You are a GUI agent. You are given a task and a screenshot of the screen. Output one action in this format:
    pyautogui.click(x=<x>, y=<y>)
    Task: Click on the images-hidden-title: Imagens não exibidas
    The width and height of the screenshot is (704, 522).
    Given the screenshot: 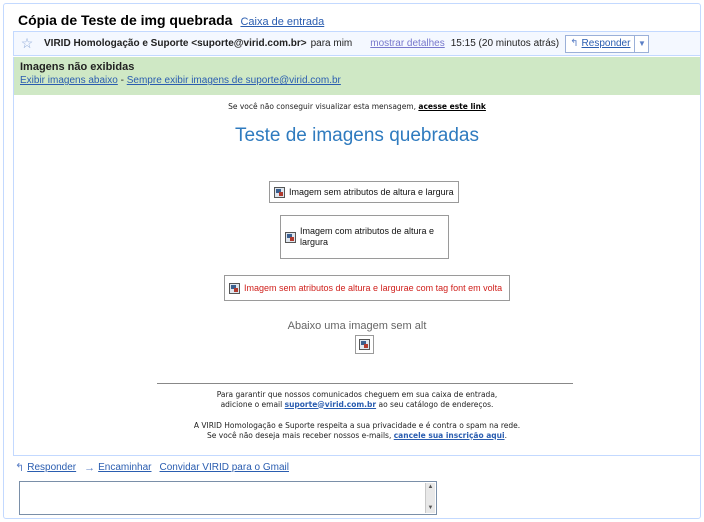 What is the action you would take?
    pyautogui.click(x=77, y=67)
    